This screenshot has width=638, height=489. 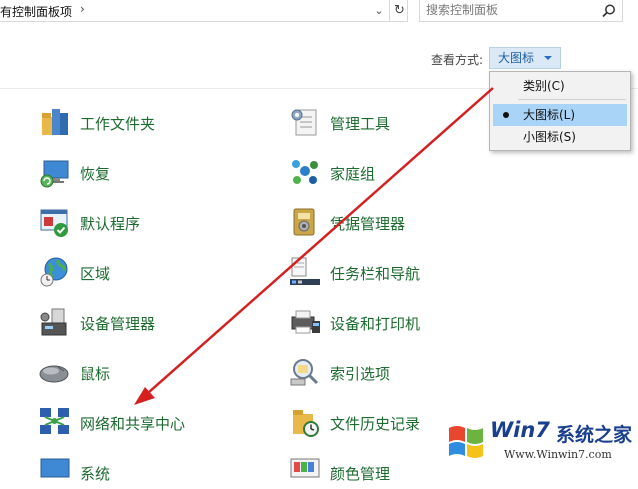 What do you see at coordinates (54, 374) in the screenshot?
I see `mouse-icon` at bounding box center [54, 374].